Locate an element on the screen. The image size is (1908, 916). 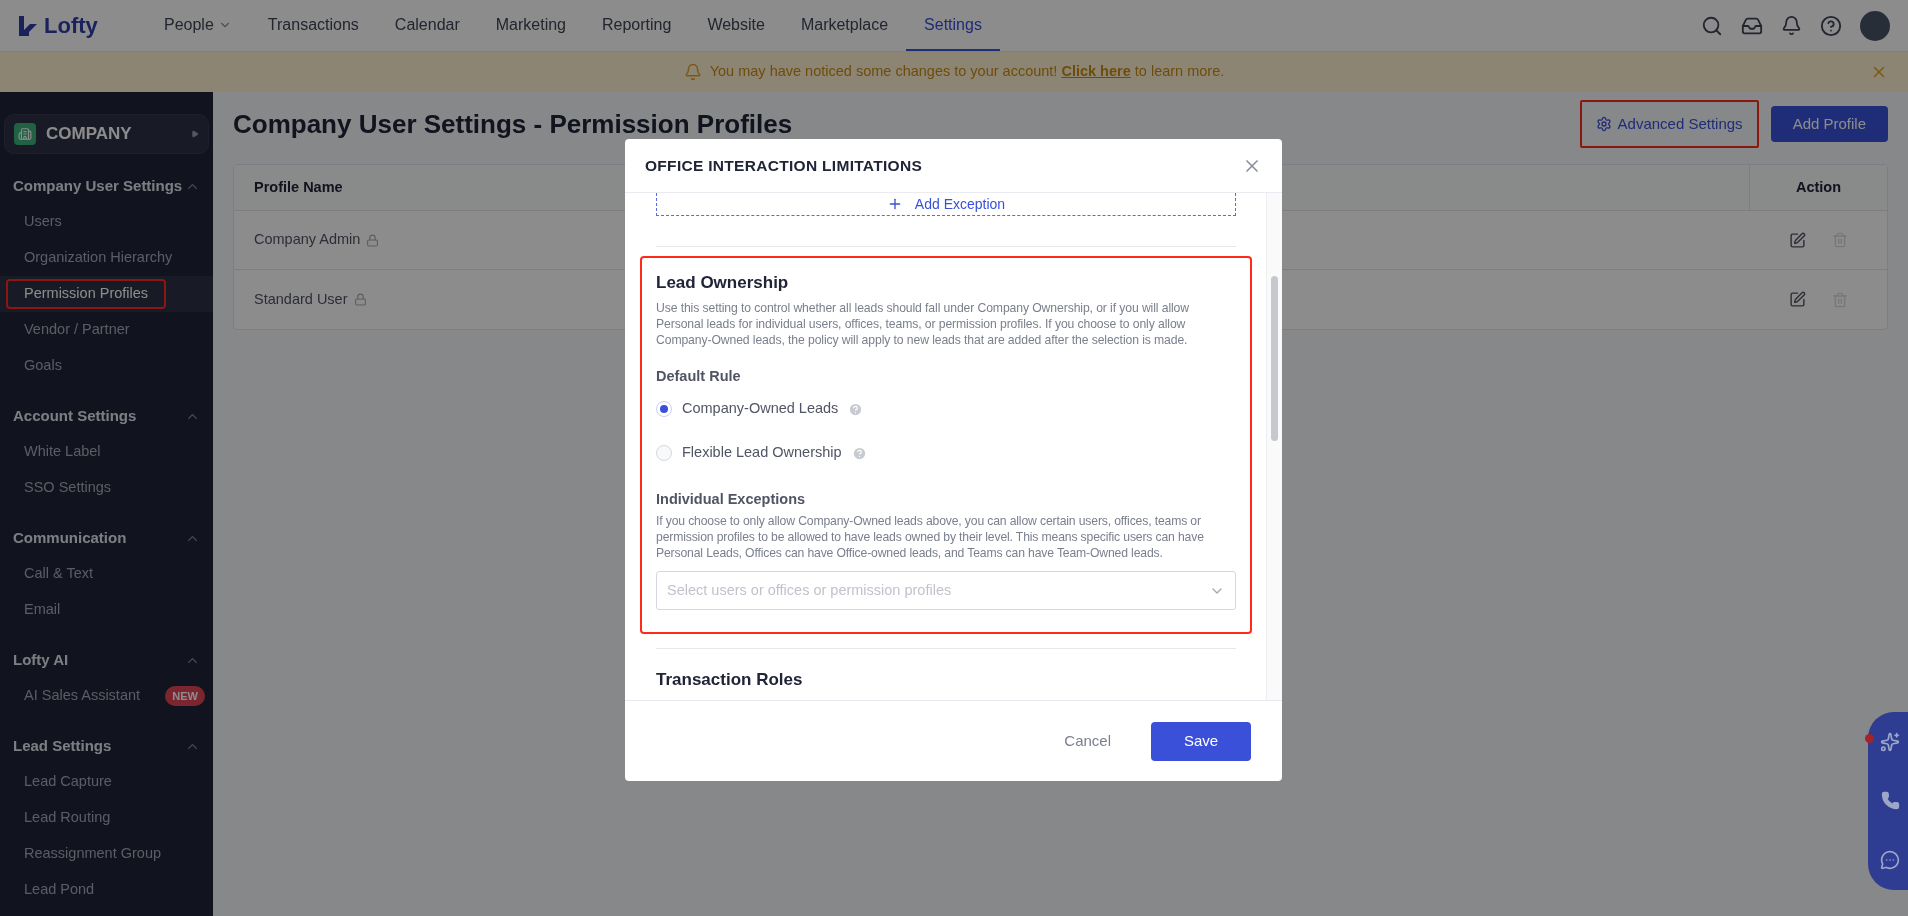
sidebar-item: SSO Settings is located at coordinates (106, 488).